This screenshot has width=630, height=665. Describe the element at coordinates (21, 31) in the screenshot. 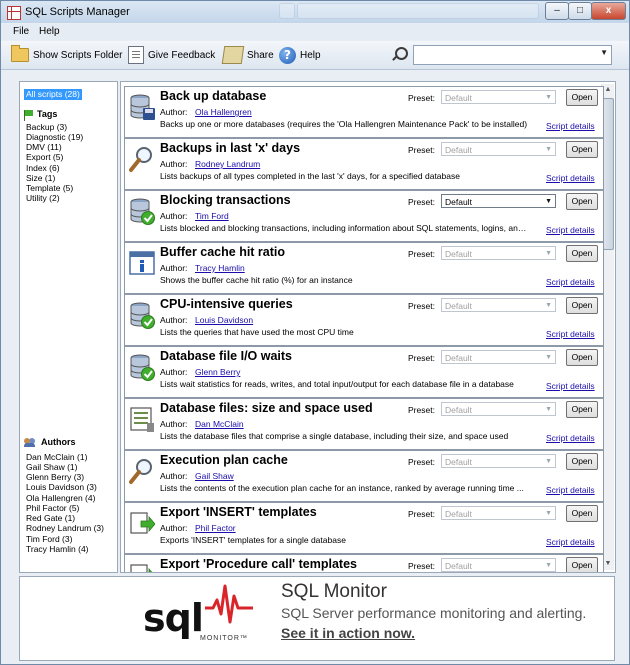

I see `menu-file: File` at that location.